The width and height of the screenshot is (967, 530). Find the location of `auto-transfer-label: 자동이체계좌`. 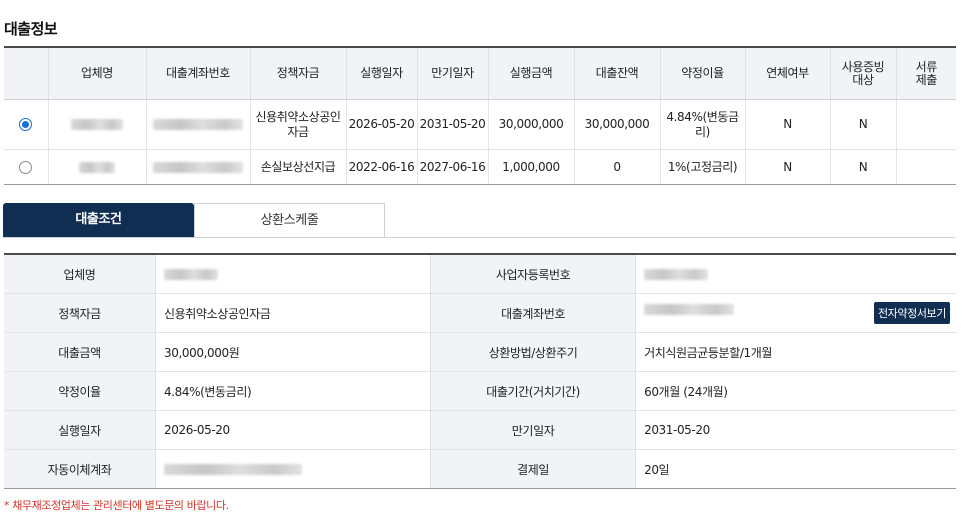

auto-transfer-label: 자동이체계좌 is located at coordinates (80, 469).